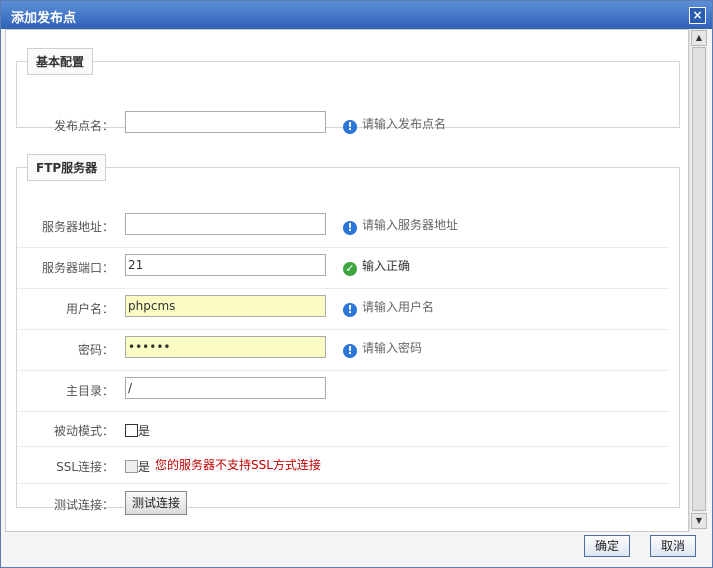 This screenshot has height=568, width=713. I want to click on test-connection-button: 测试连接, so click(156, 503).